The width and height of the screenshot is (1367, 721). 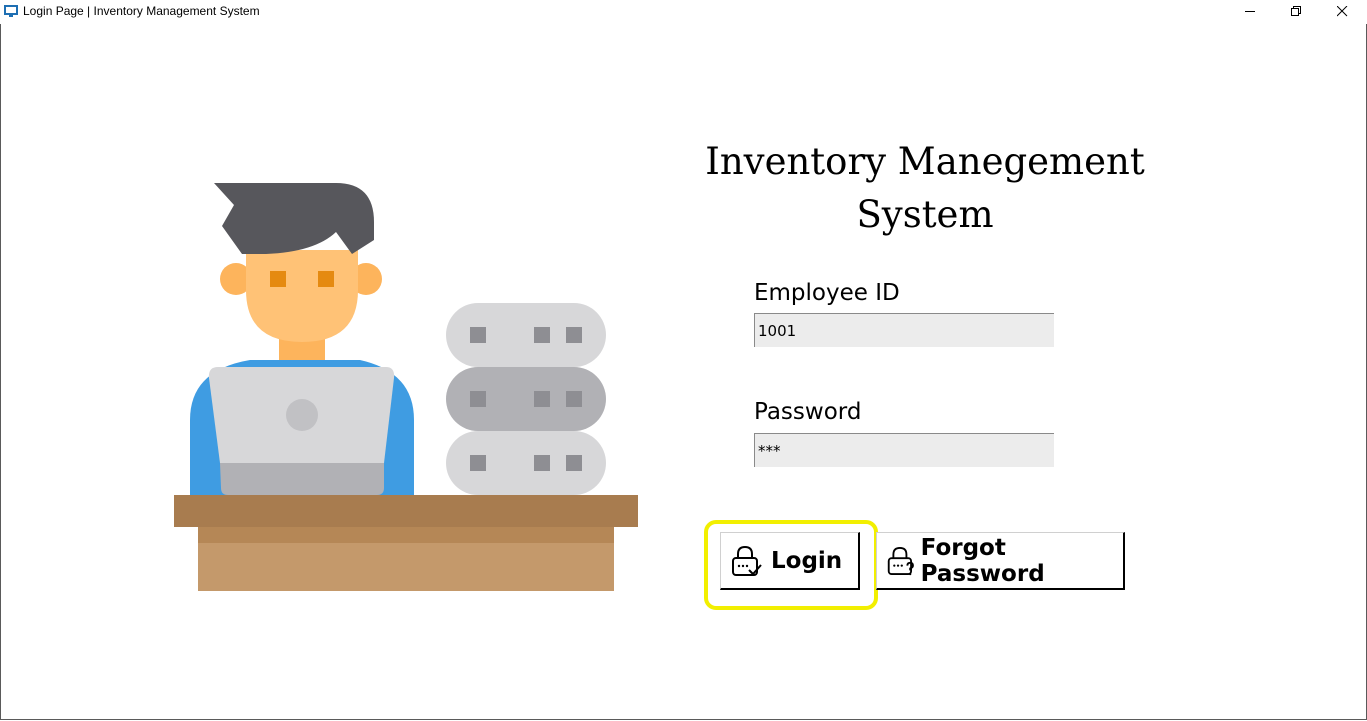 I want to click on title-bar: Login Page | Inventory Management System, so click(x=683, y=12).